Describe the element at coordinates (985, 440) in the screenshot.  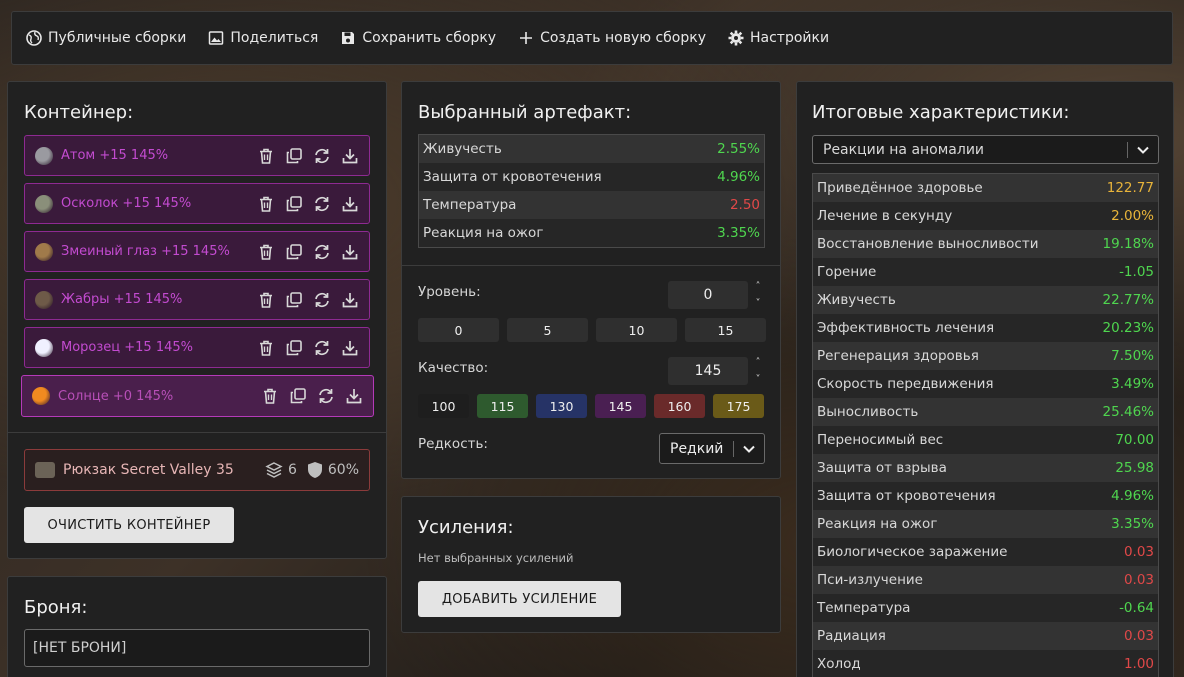
I see `stat-row: Переносимый вес 70.00` at that location.